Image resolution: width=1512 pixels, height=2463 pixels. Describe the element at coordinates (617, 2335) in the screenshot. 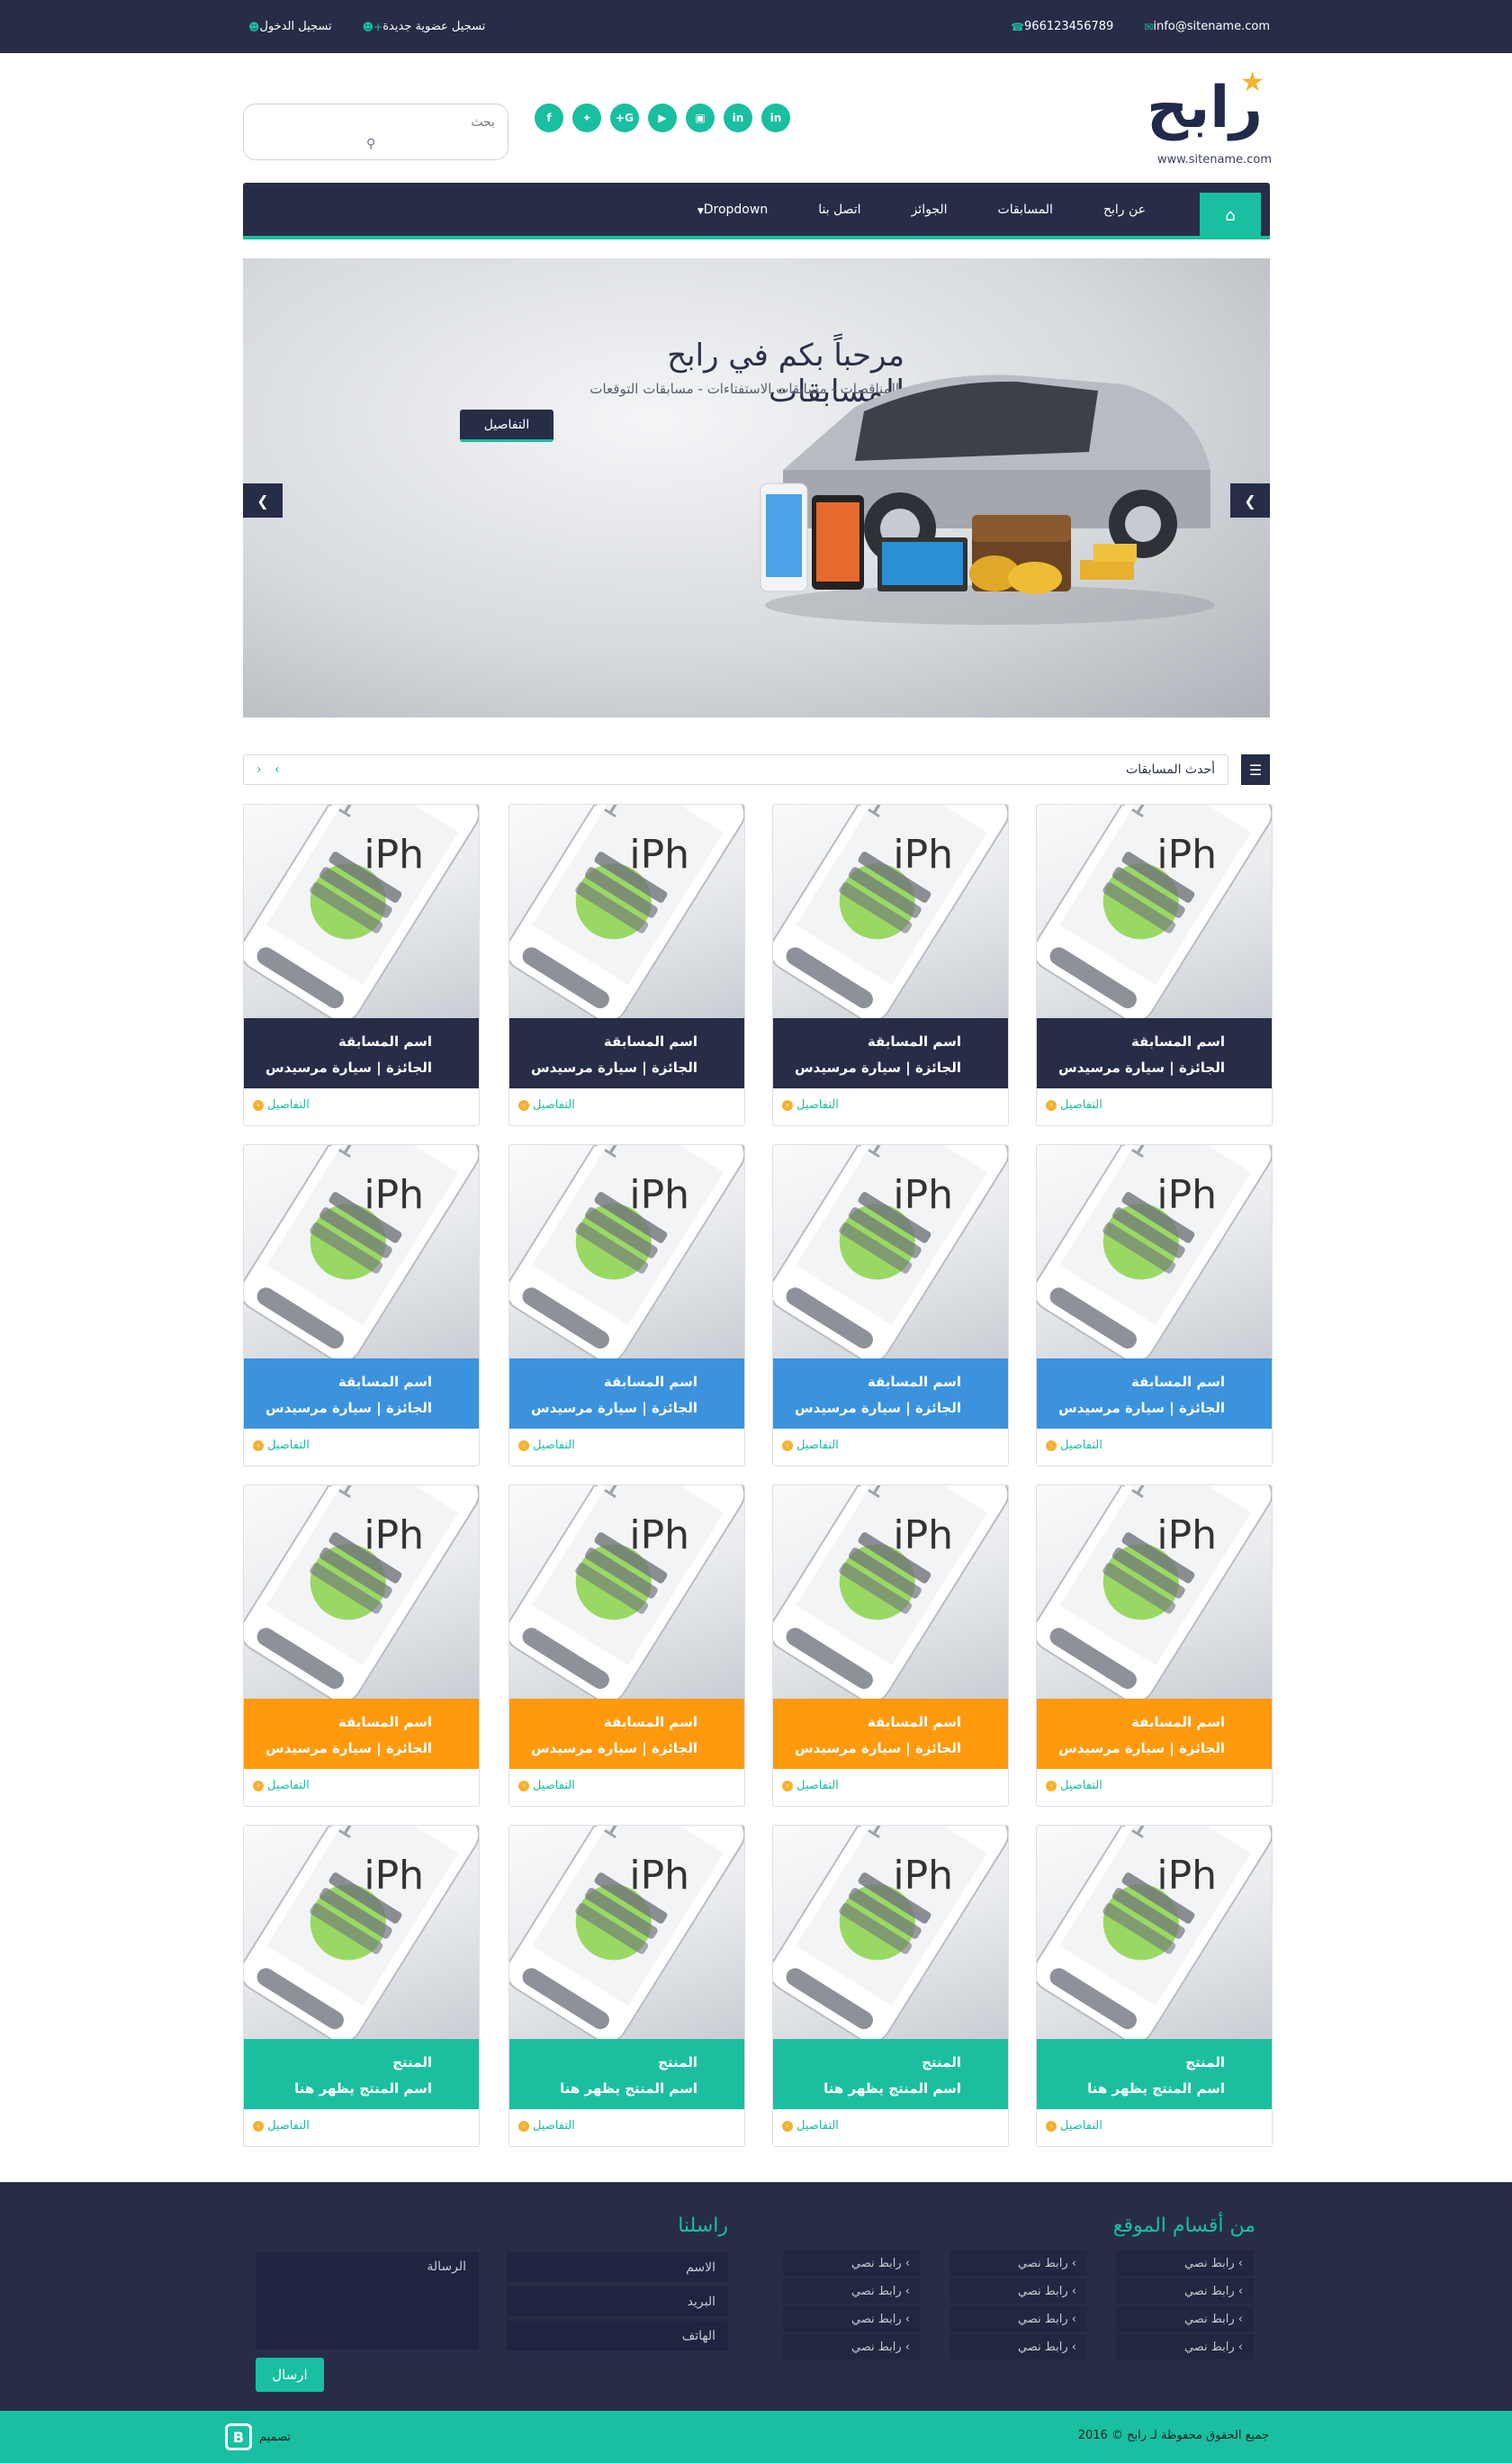

I see `phone-field` at that location.